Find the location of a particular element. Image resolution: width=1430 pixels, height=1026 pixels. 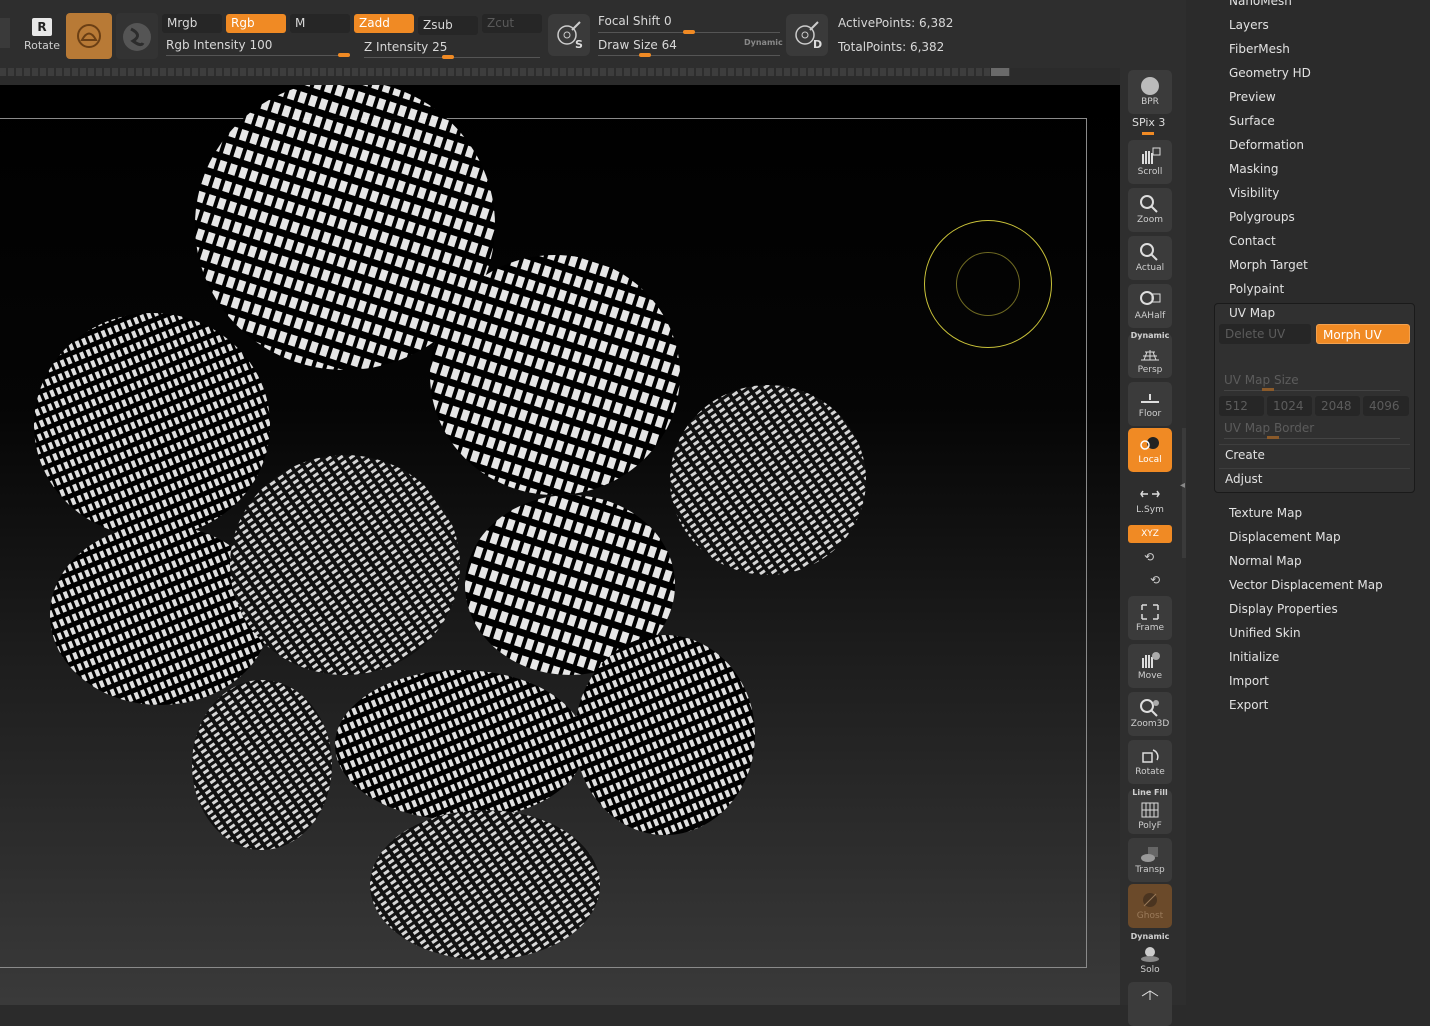

m-toggle: M is located at coordinates (320, 23).